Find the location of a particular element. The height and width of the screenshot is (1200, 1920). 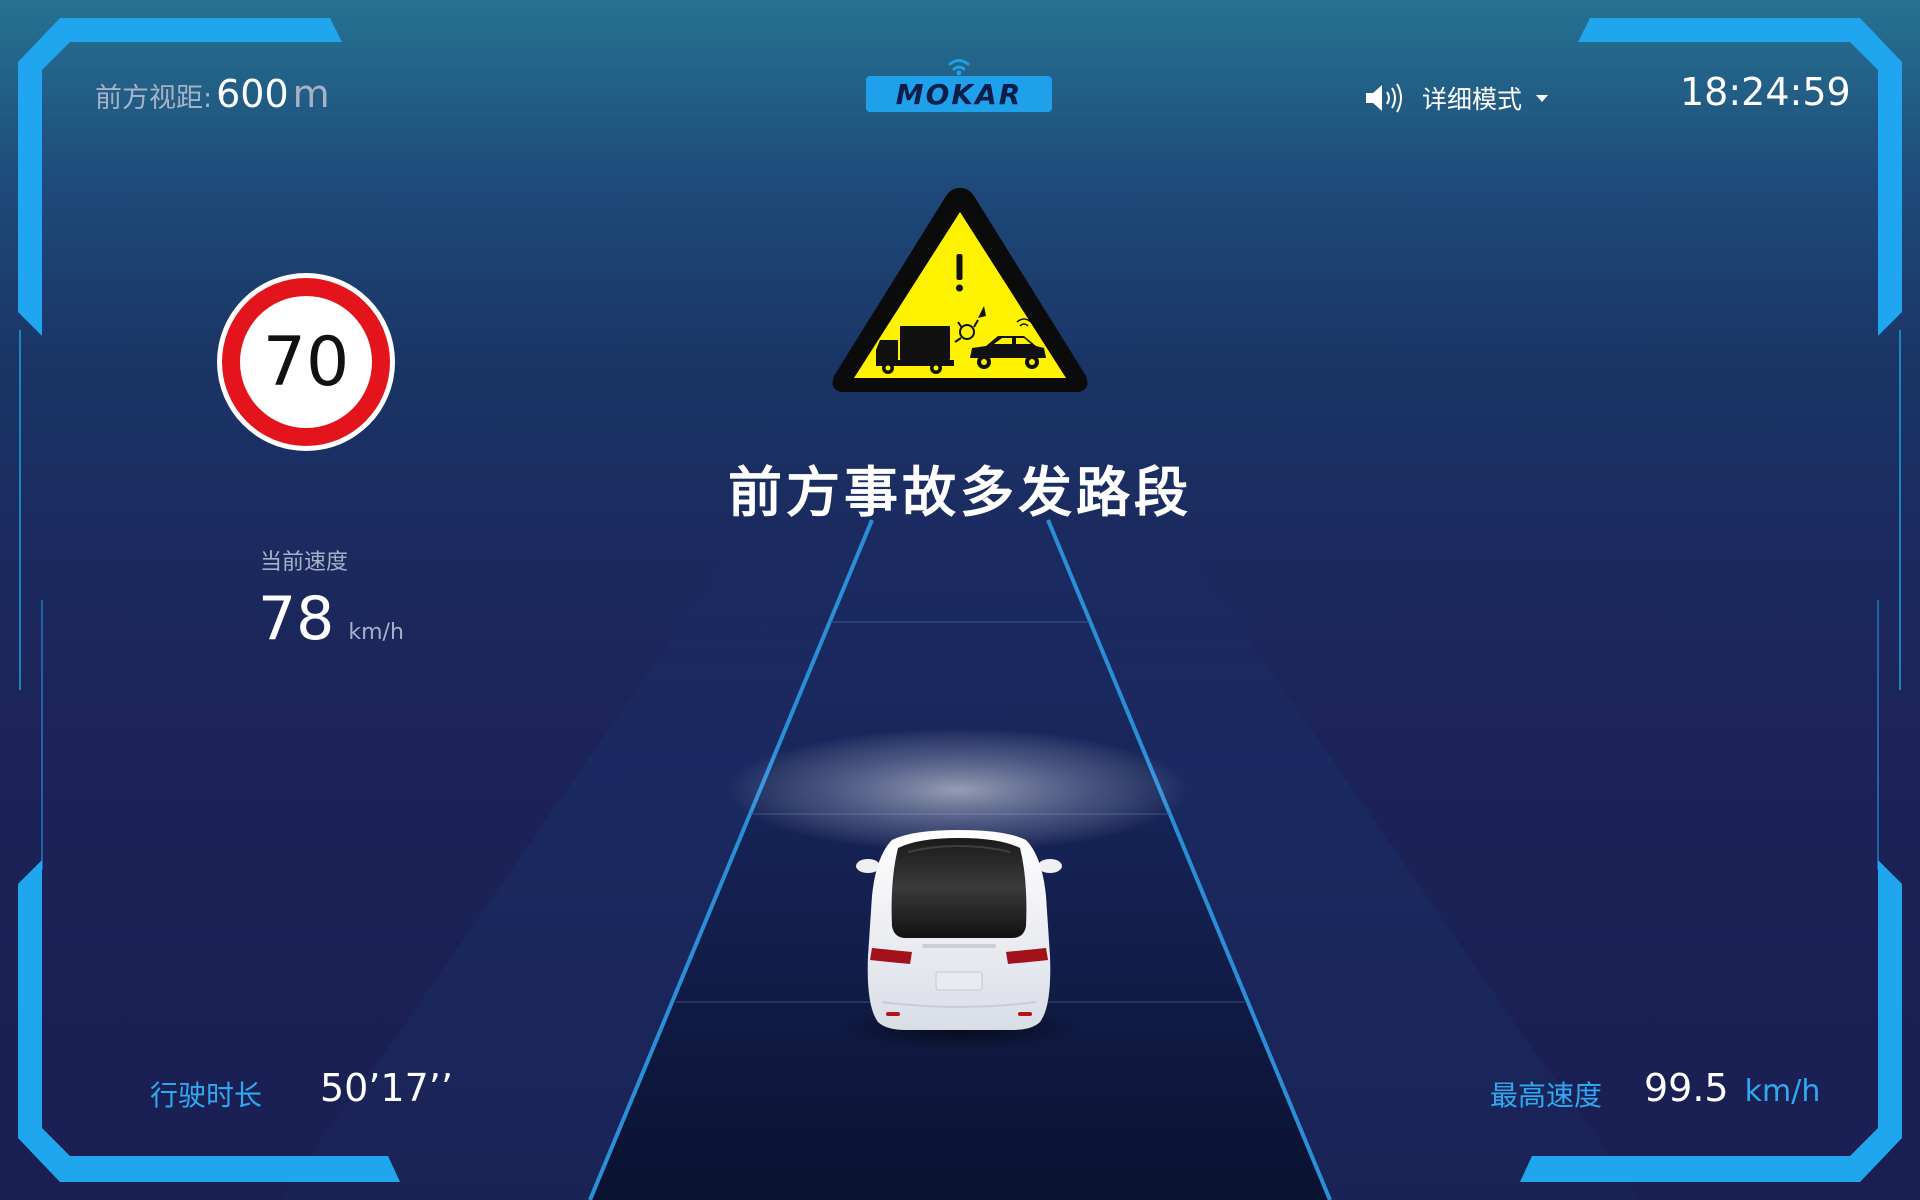

current-speed-unit: km/h is located at coordinates (376, 632).